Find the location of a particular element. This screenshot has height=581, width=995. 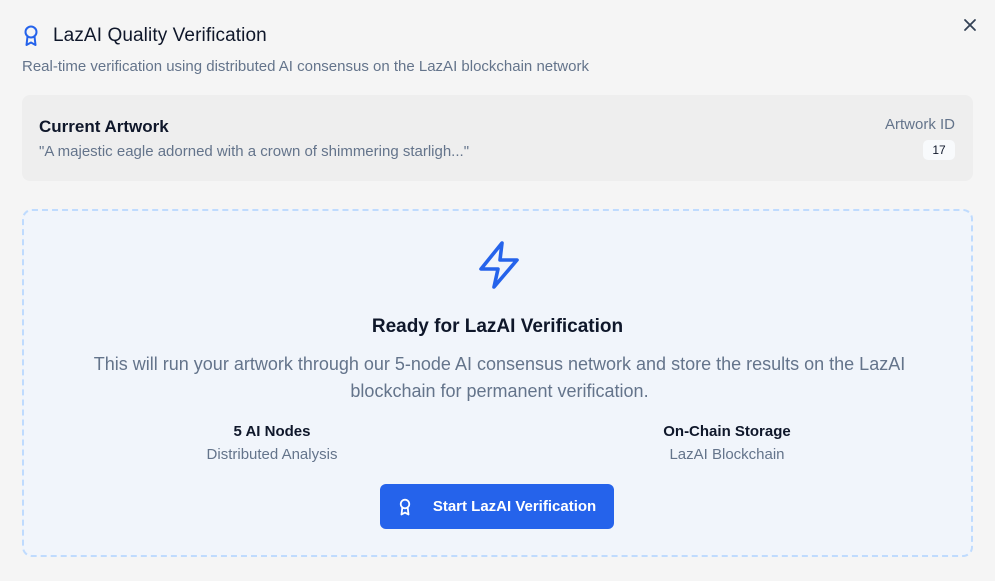

feature-on-chain-storage: On-Chain Storage LazAI Blockchain is located at coordinates (727, 443).